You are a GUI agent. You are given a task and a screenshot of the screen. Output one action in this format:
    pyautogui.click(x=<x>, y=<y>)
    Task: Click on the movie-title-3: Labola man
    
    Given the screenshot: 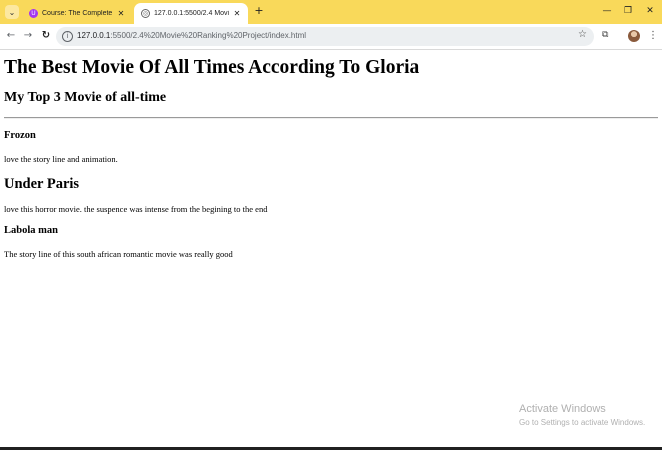 What is the action you would take?
    pyautogui.click(x=31, y=230)
    